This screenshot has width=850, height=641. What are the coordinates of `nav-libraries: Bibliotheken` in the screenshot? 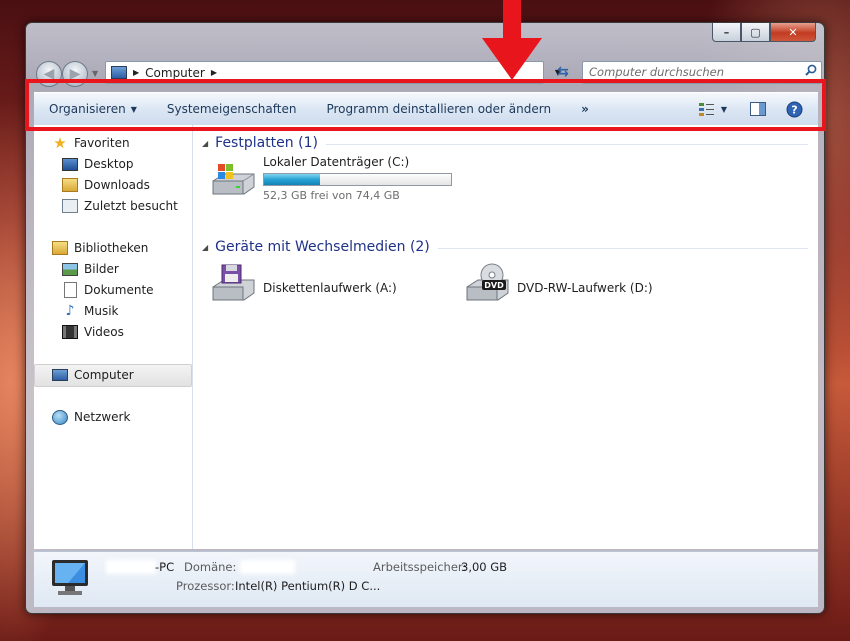 It's located at (100, 248).